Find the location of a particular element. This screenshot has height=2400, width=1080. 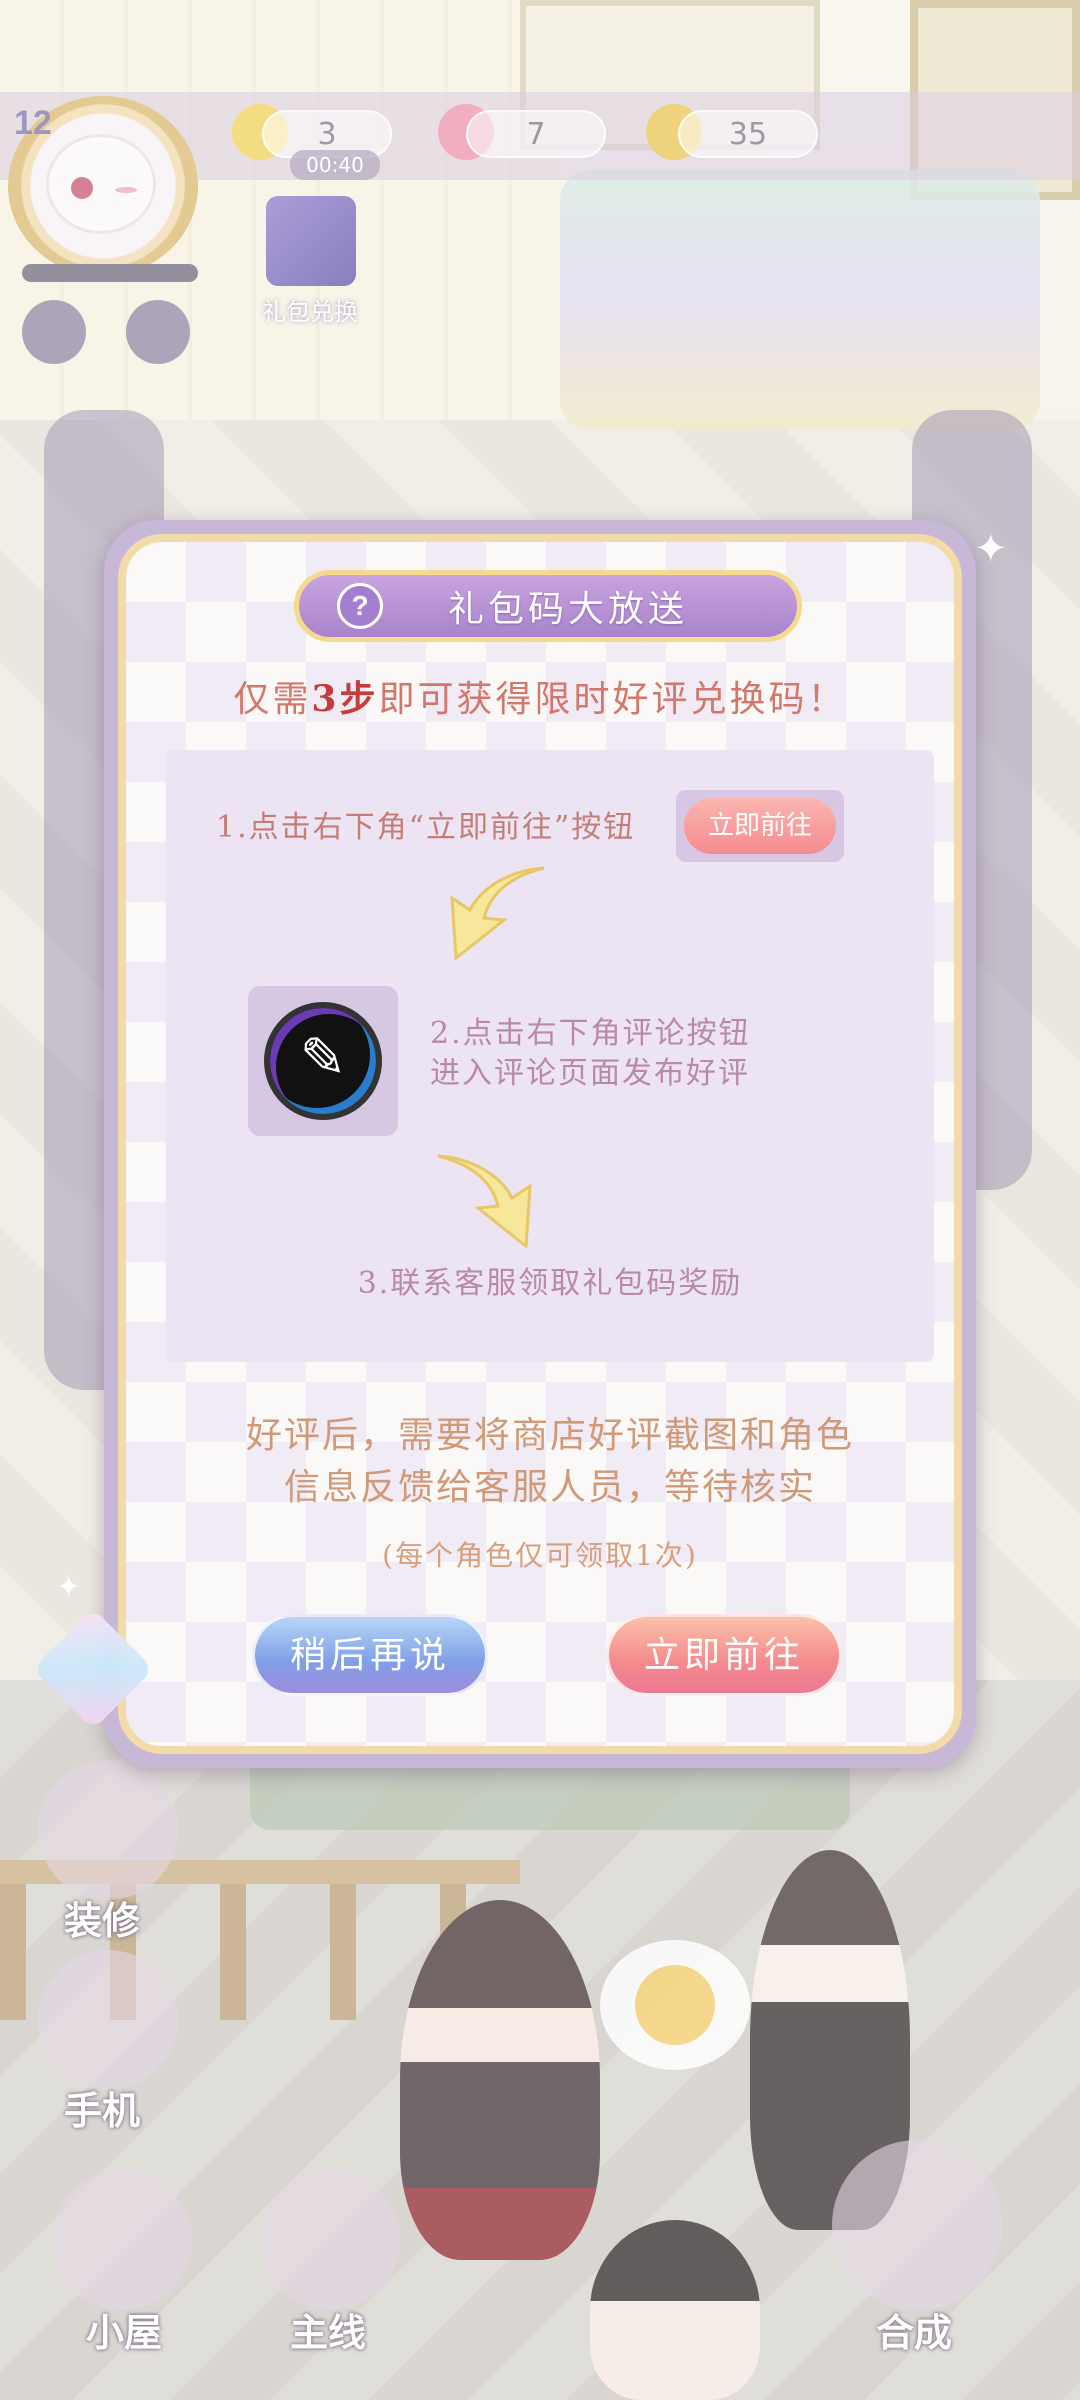

comment-button-example is located at coordinates (323, 1061).